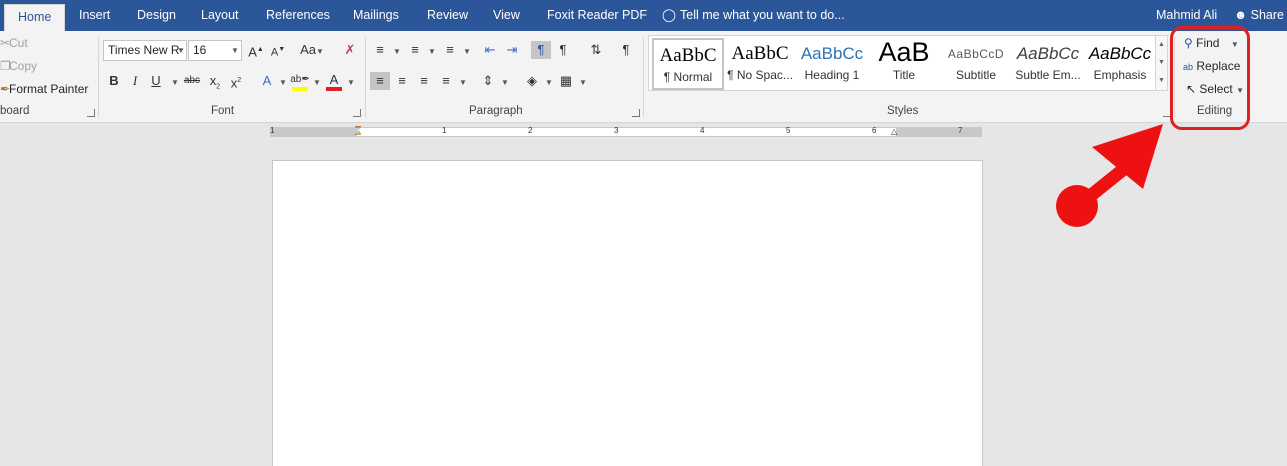 This screenshot has width=1287, height=466. I want to click on paragraph-group-label: Paragraph, so click(496, 111).